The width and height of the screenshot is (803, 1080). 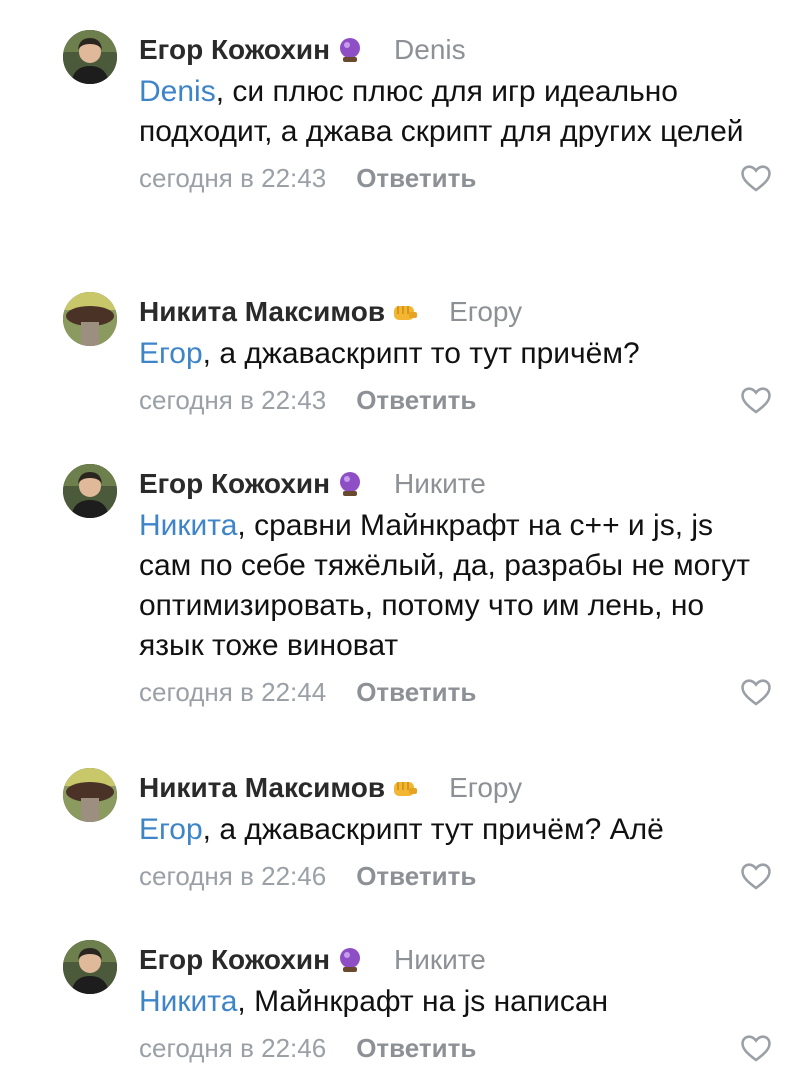 What do you see at coordinates (233, 691) in the screenshot?
I see `timestamp: сегодня в 22:44` at bounding box center [233, 691].